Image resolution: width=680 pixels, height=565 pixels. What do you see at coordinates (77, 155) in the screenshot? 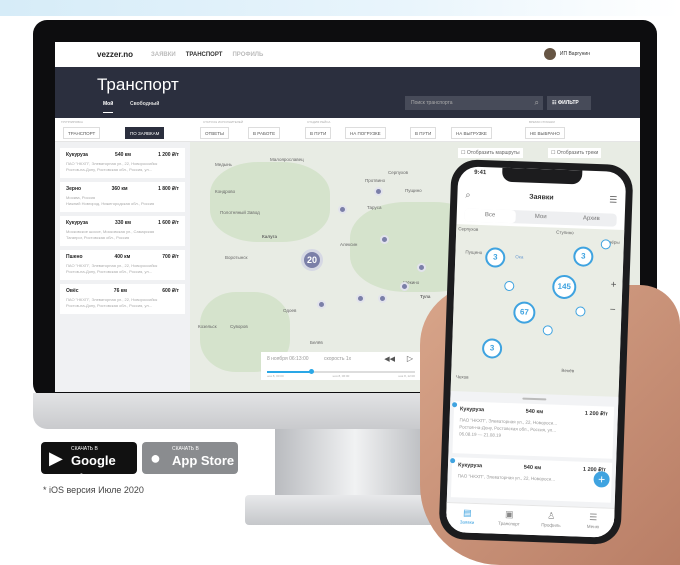
I see `cargo: Кукуруза` at bounding box center [77, 155].